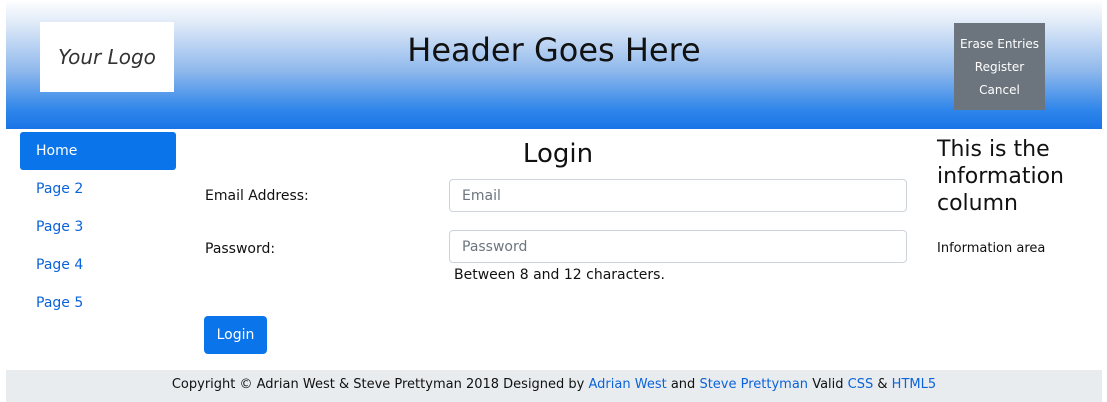 The height and width of the screenshot is (402, 1107). Describe the element at coordinates (98, 189) in the screenshot. I see `sidebar-item-page-2: Page 2` at that location.